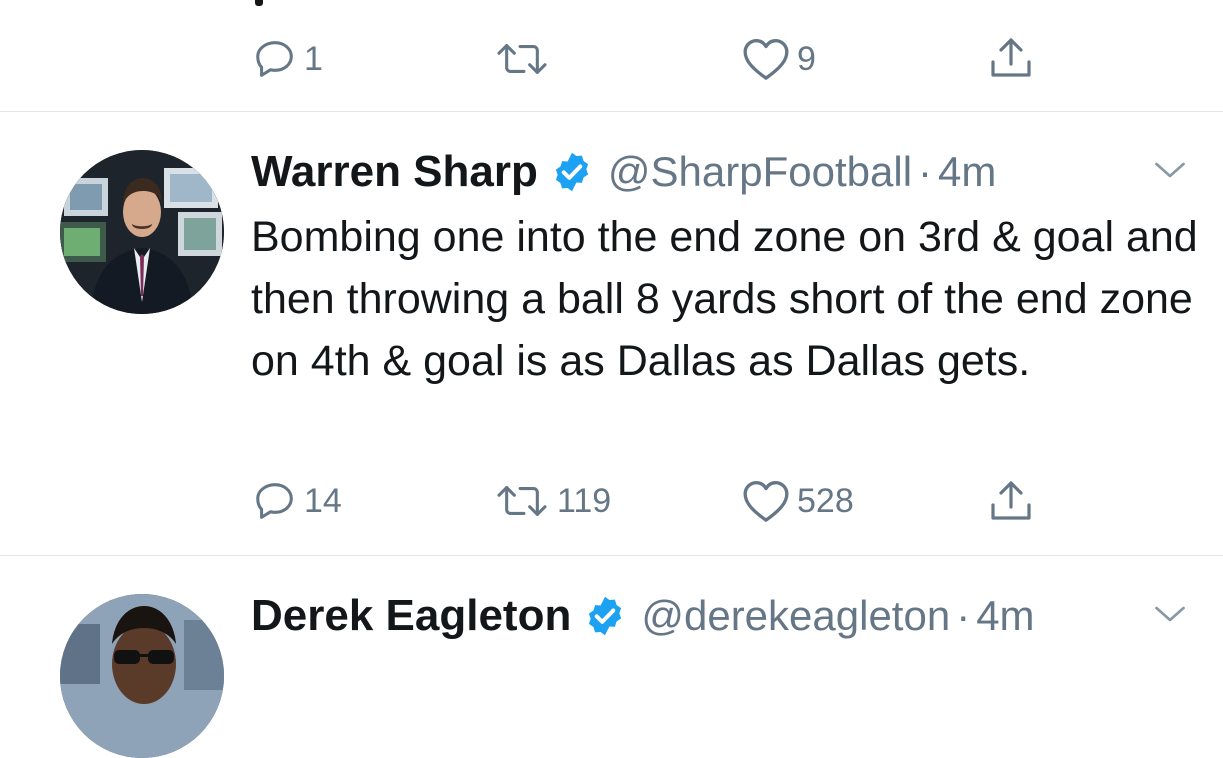 This screenshot has height=758, width=1223. What do you see at coordinates (825, 500) in the screenshot?
I see `like-count: 528` at bounding box center [825, 500].